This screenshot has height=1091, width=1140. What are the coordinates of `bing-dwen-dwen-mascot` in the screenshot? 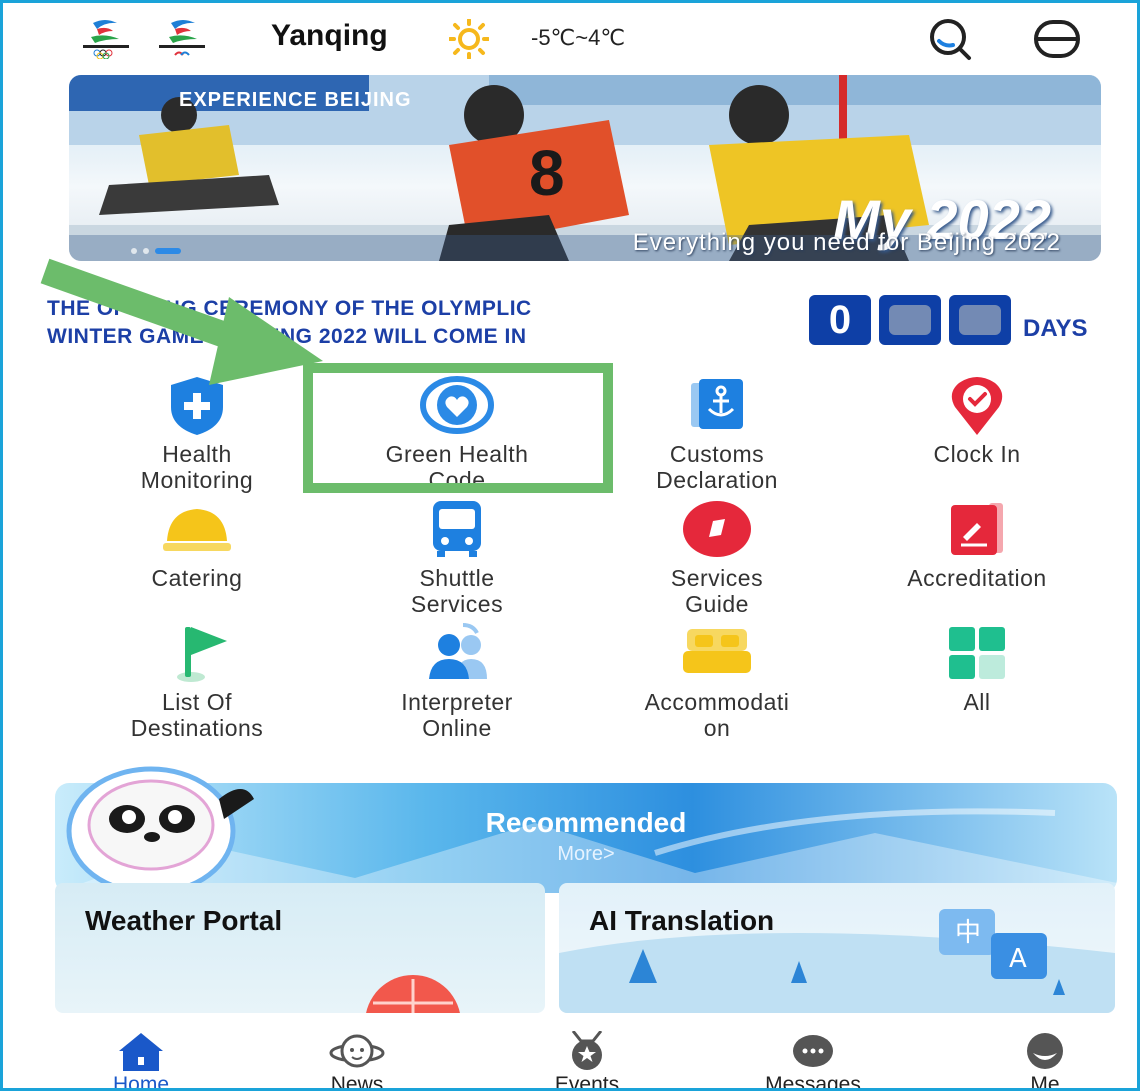 It's located at (160, 830).